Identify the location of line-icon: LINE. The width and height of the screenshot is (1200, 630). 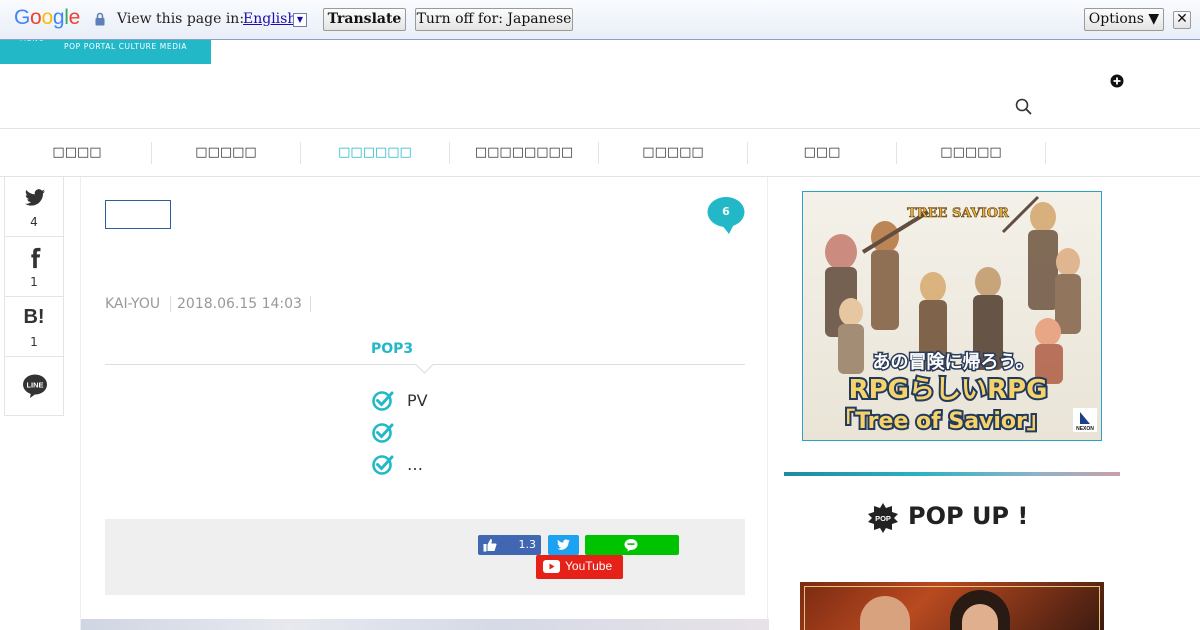
(35, 386).